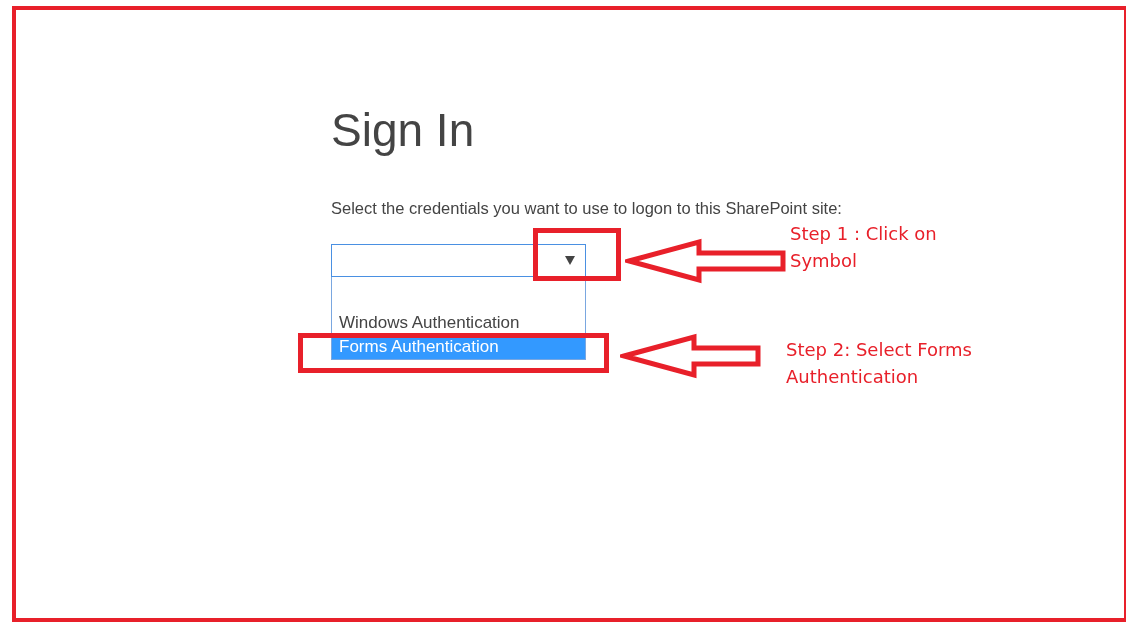 This screenshot has width=1126, height=626. What do you see at coordinates (458, 323) in the screenshot?
I see `dropdown-option: Windows Authentication` at bounding box center [458, 323].